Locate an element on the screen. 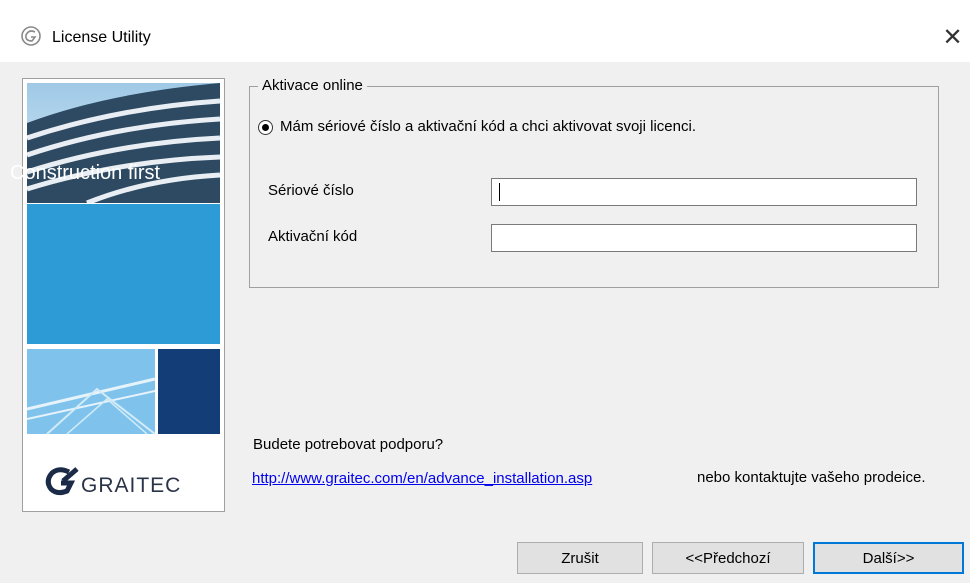 The height and width of the screenshot is (583, 970). text-caret is located at coordinates (499, 192).